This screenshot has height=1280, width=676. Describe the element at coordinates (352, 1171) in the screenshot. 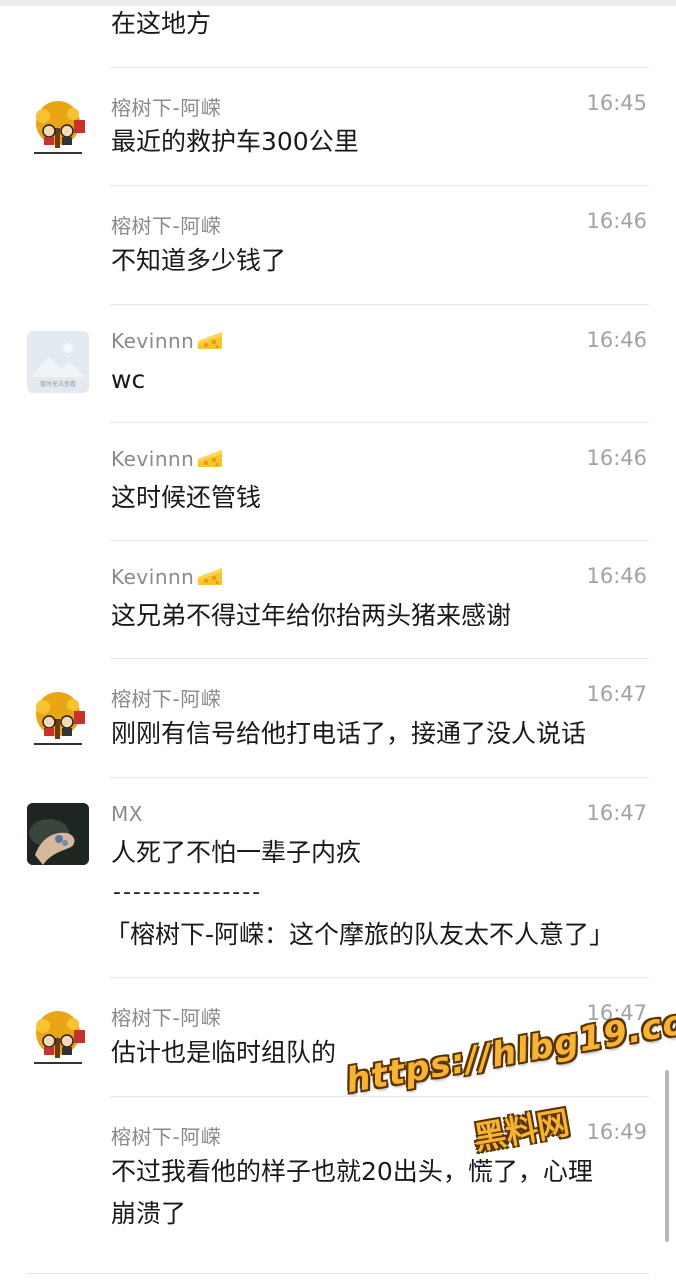

I see `message-text-line: 不过我看他的样子也就20出头，慌了，心理` at that location.